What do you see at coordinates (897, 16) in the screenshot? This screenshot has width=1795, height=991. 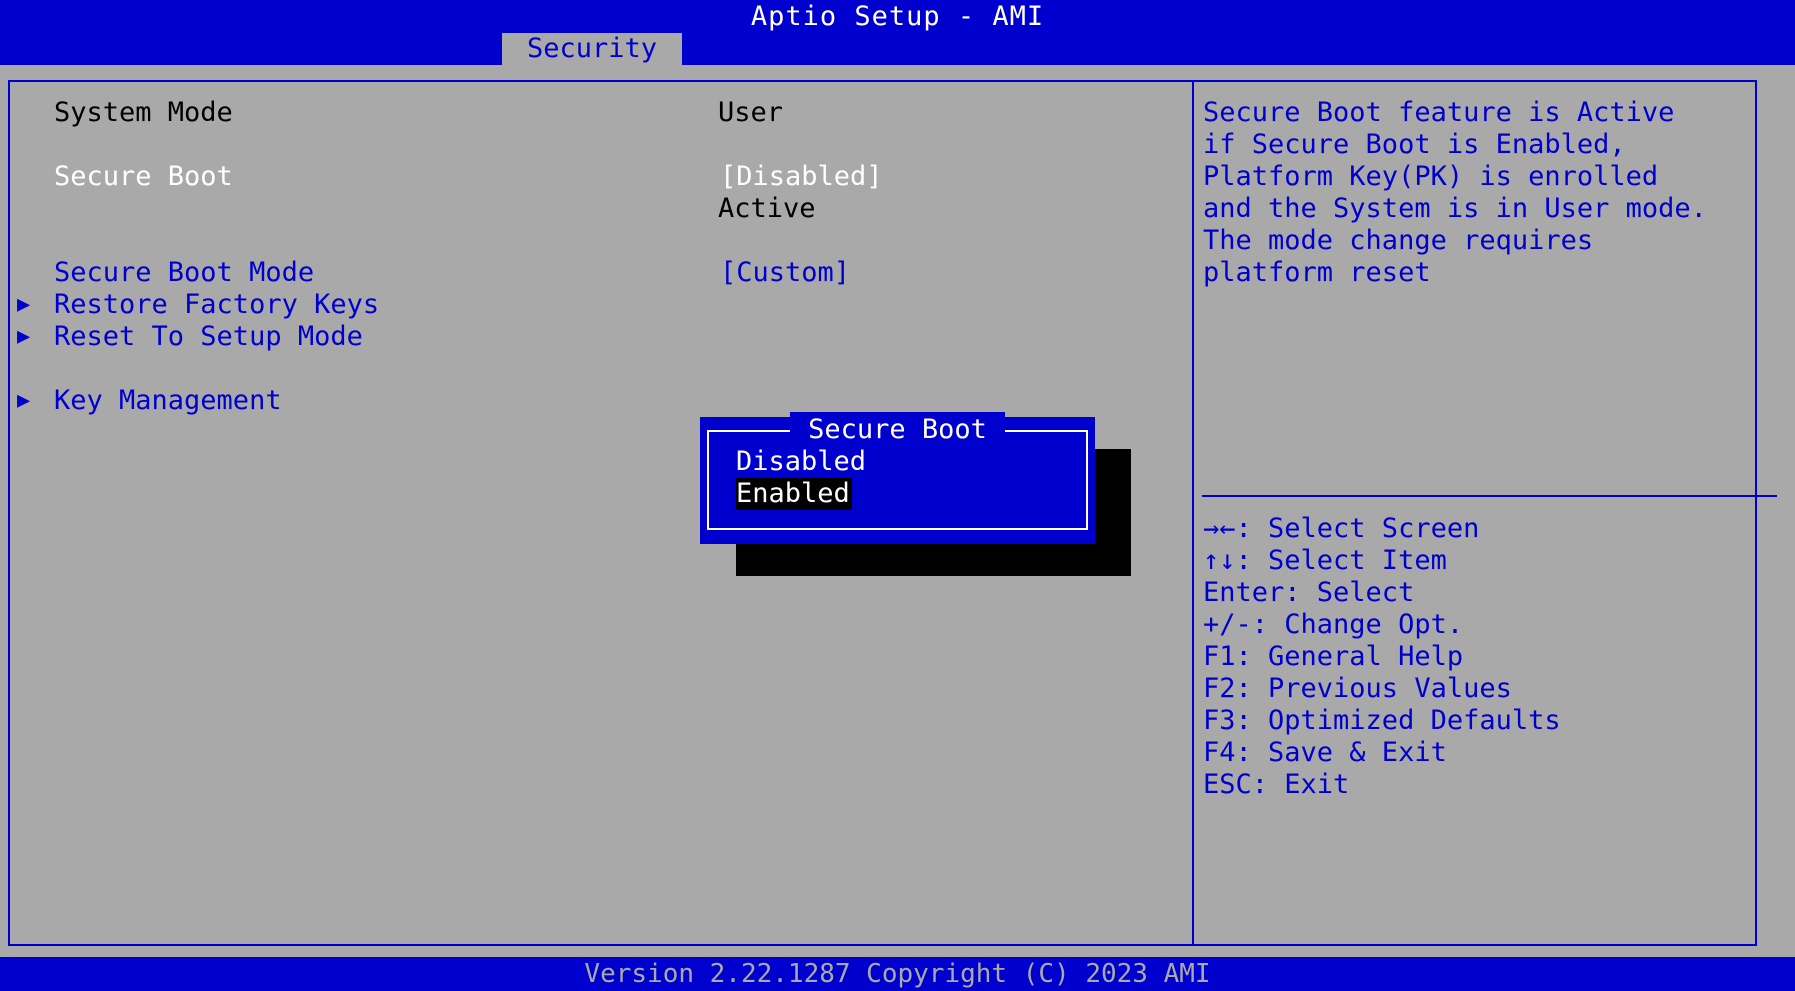 I see `window-title: Aptio Setup - AMI` at bounding box center [897, 16].